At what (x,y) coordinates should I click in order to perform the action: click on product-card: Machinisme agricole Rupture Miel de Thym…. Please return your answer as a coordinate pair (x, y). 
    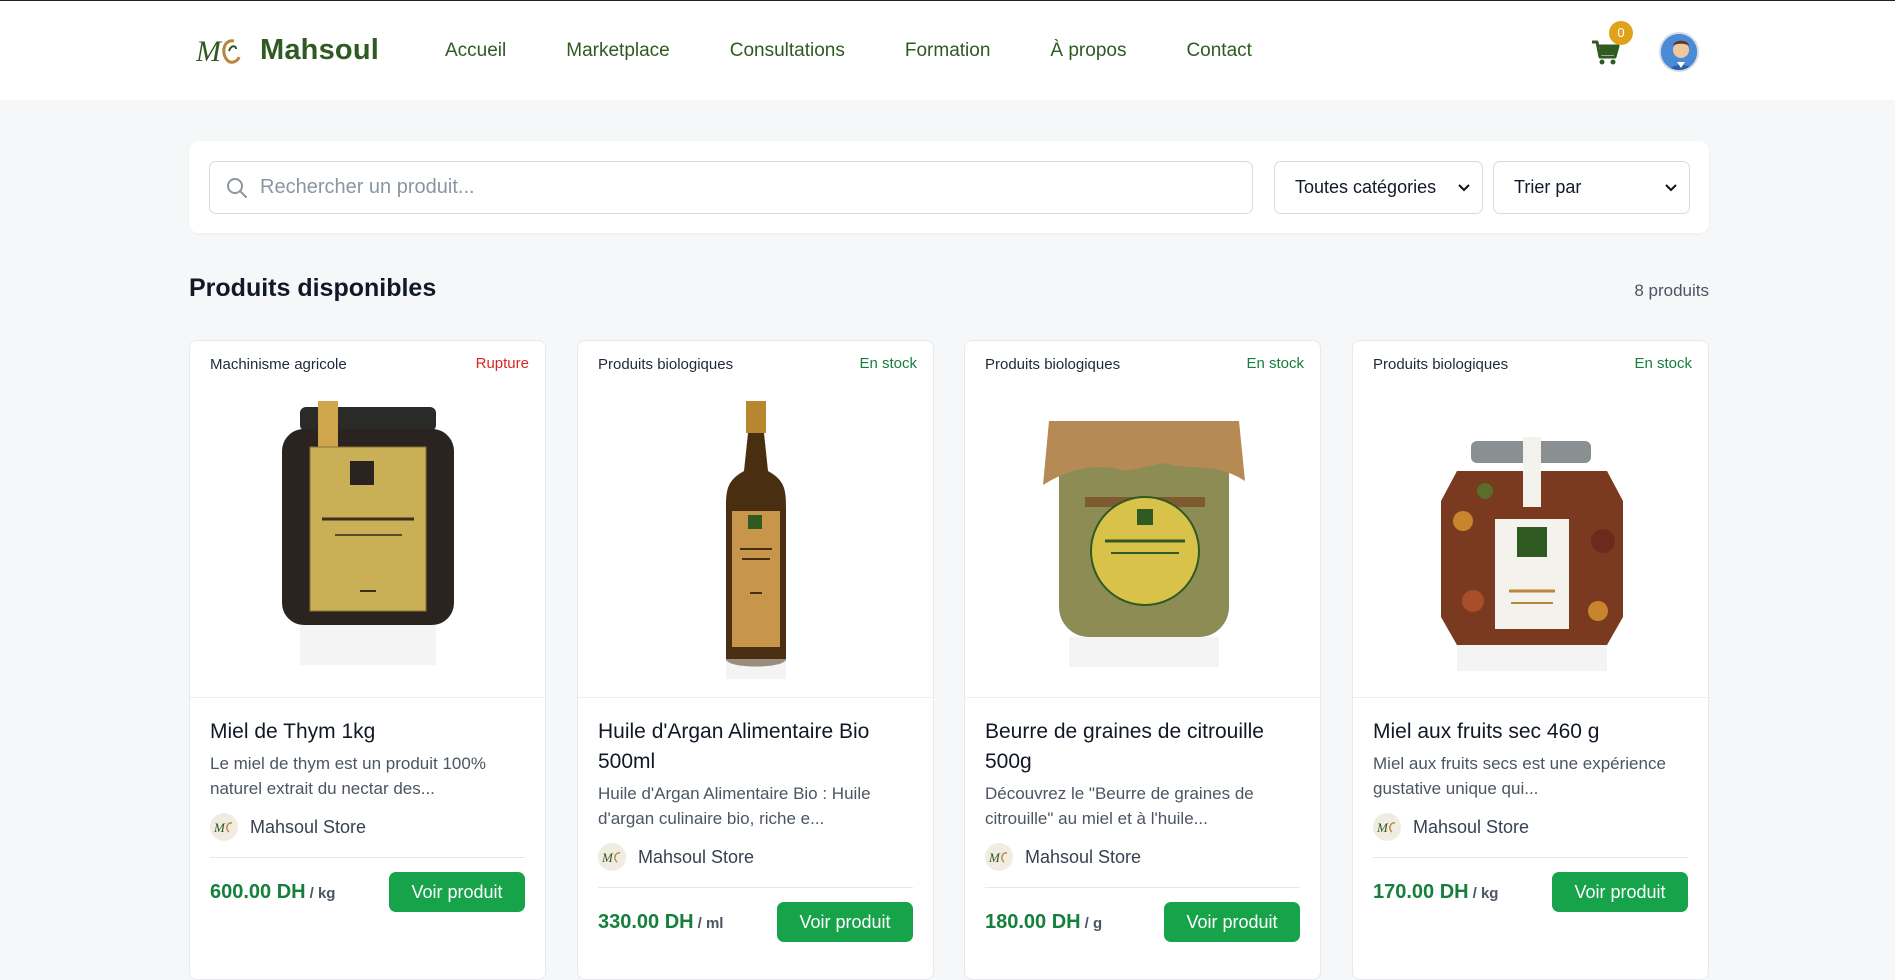
    Looking at the image, I should click on (367, 660).